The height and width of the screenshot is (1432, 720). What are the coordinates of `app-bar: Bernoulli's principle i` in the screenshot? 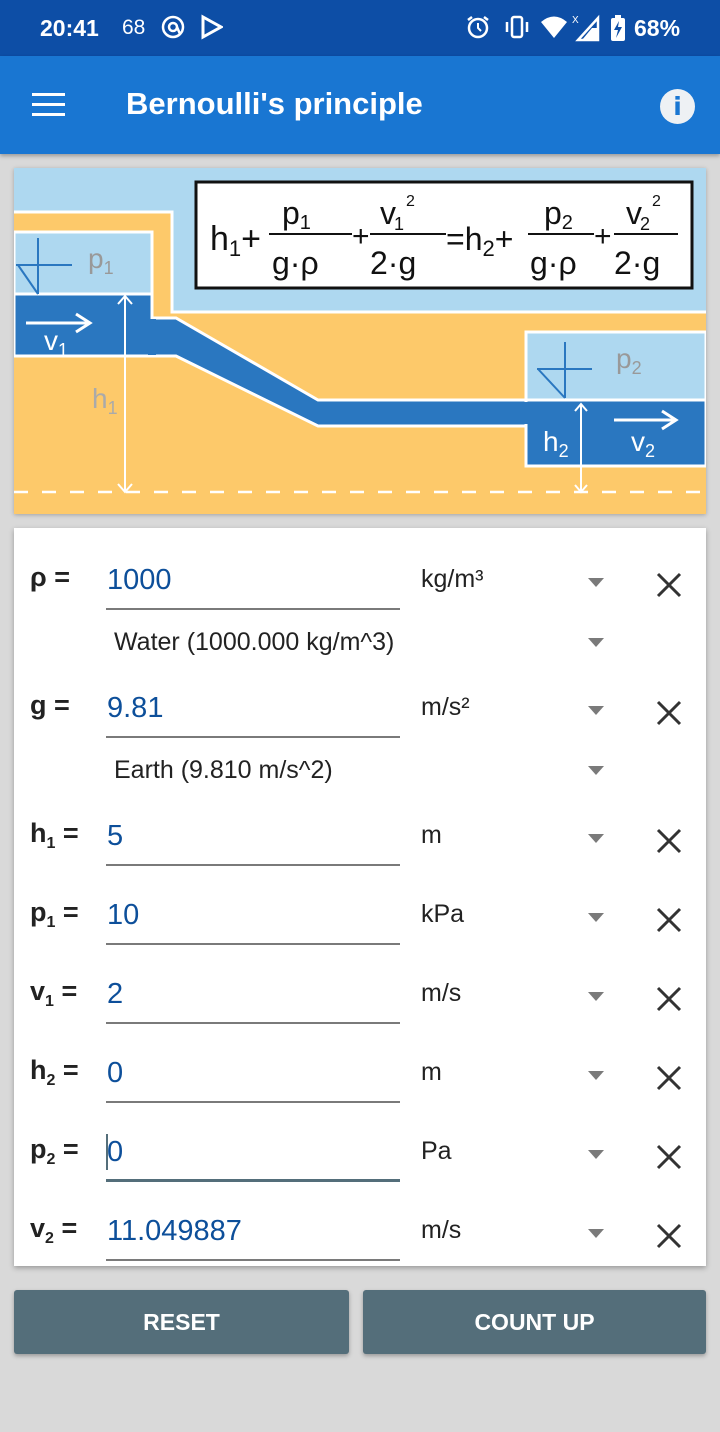 It's located at (360, 105).